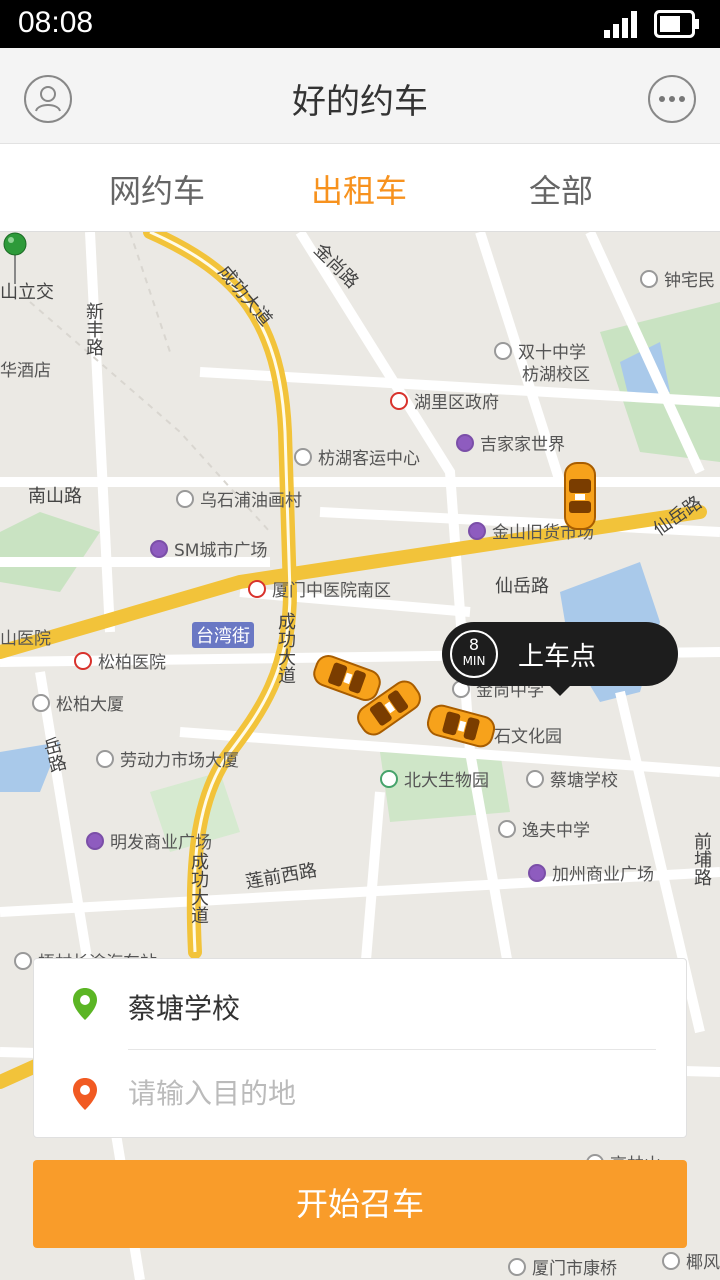  Describe the element at coordinates (620, 24) in the screenshot. I see `signal-icon` at that location.